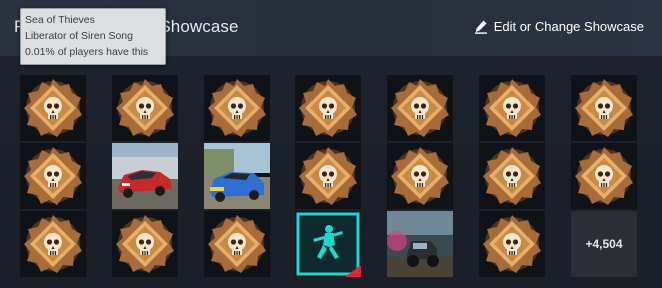 Image resolution: width=662 pixels, height=288 pixels. I want to click on blue-car-achievement-icon, so click(237, 176).